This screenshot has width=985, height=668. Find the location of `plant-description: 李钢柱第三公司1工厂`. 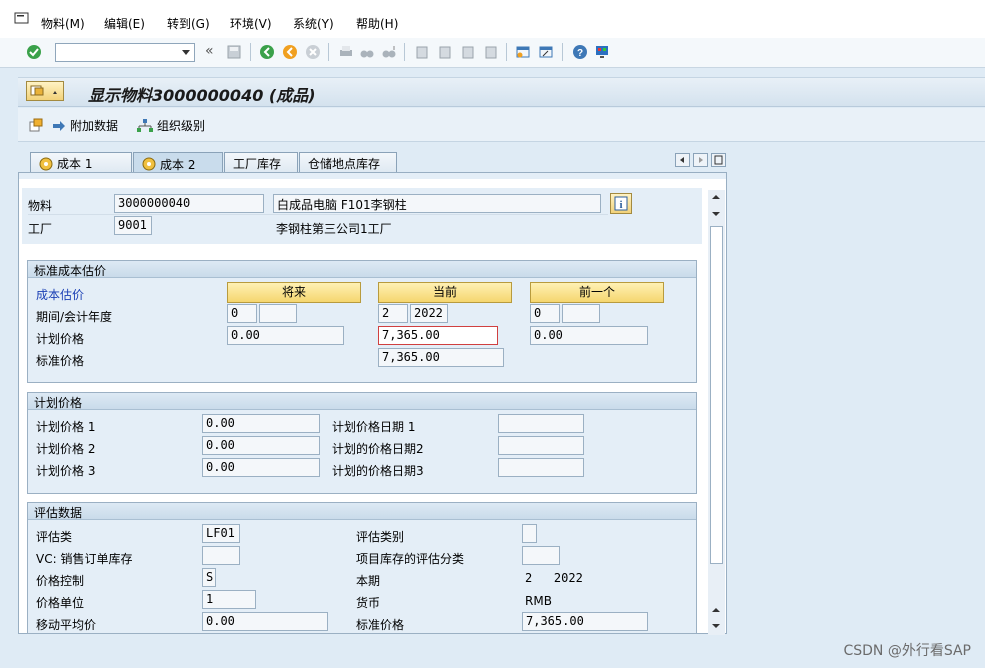

plant-description: 李钢柱第三公司1工厂 is located at coordinates (334, 229).